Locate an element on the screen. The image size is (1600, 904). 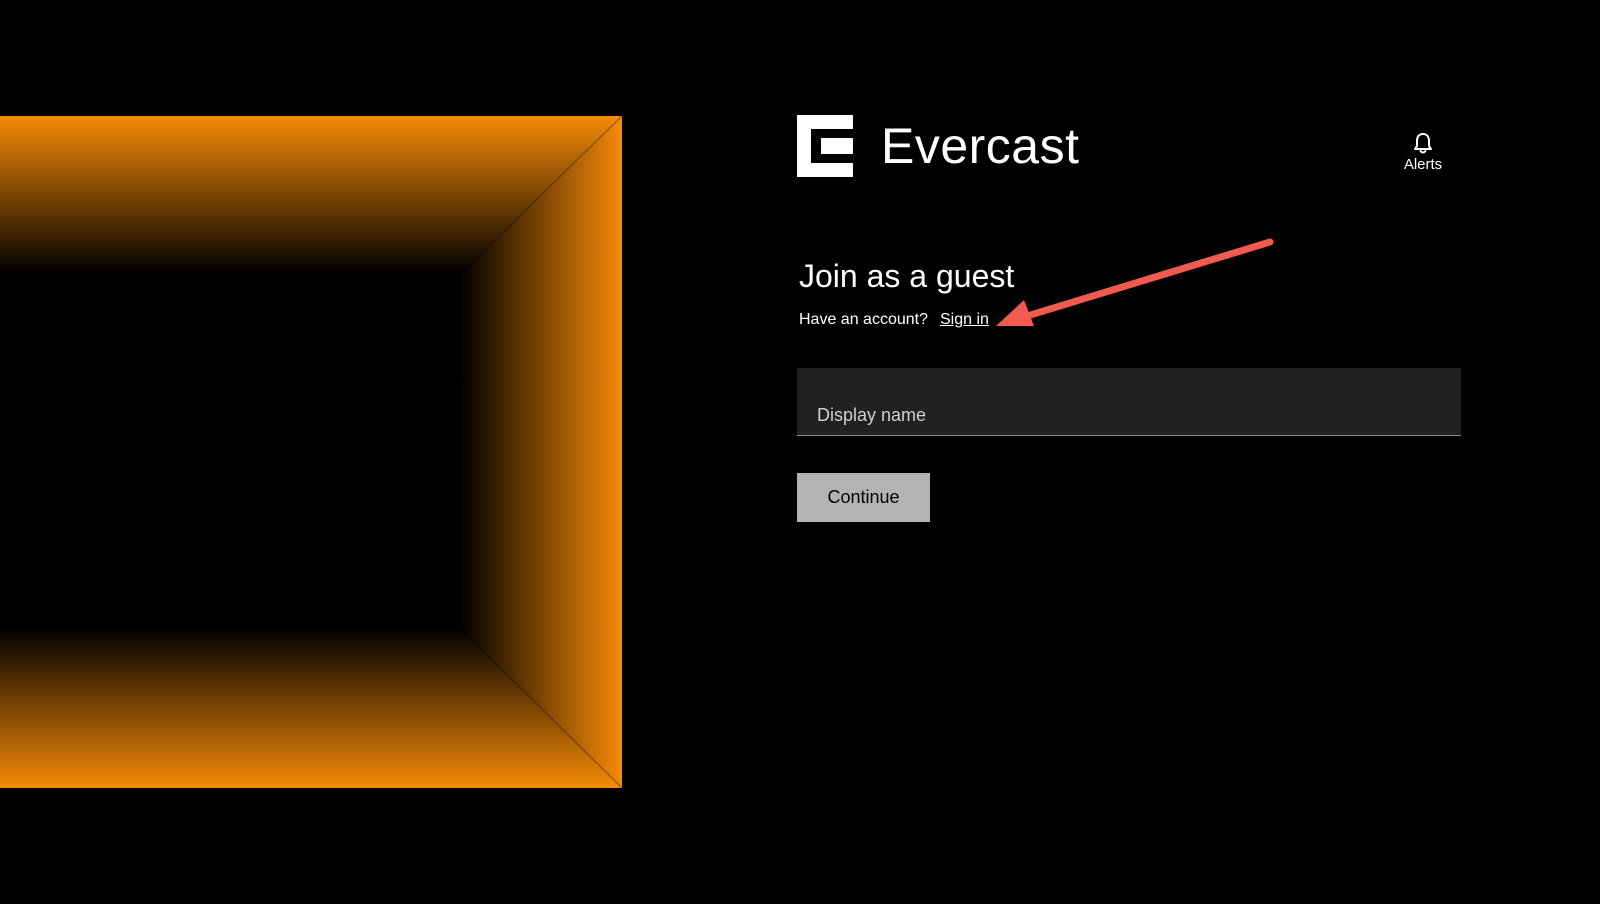
account-prompt-row: Have an account? Sign in is located at coordinates (894, 320).